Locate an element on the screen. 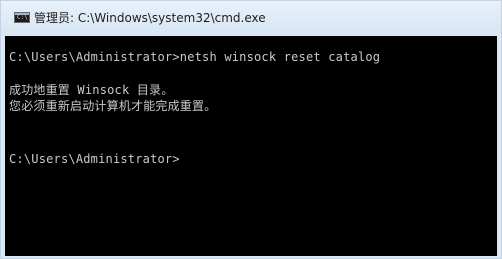 Image resolution: width=502 pixels, height=259 pixels. prompt-line: C:\Users\Administrator> is located at coordinates (94, 159).